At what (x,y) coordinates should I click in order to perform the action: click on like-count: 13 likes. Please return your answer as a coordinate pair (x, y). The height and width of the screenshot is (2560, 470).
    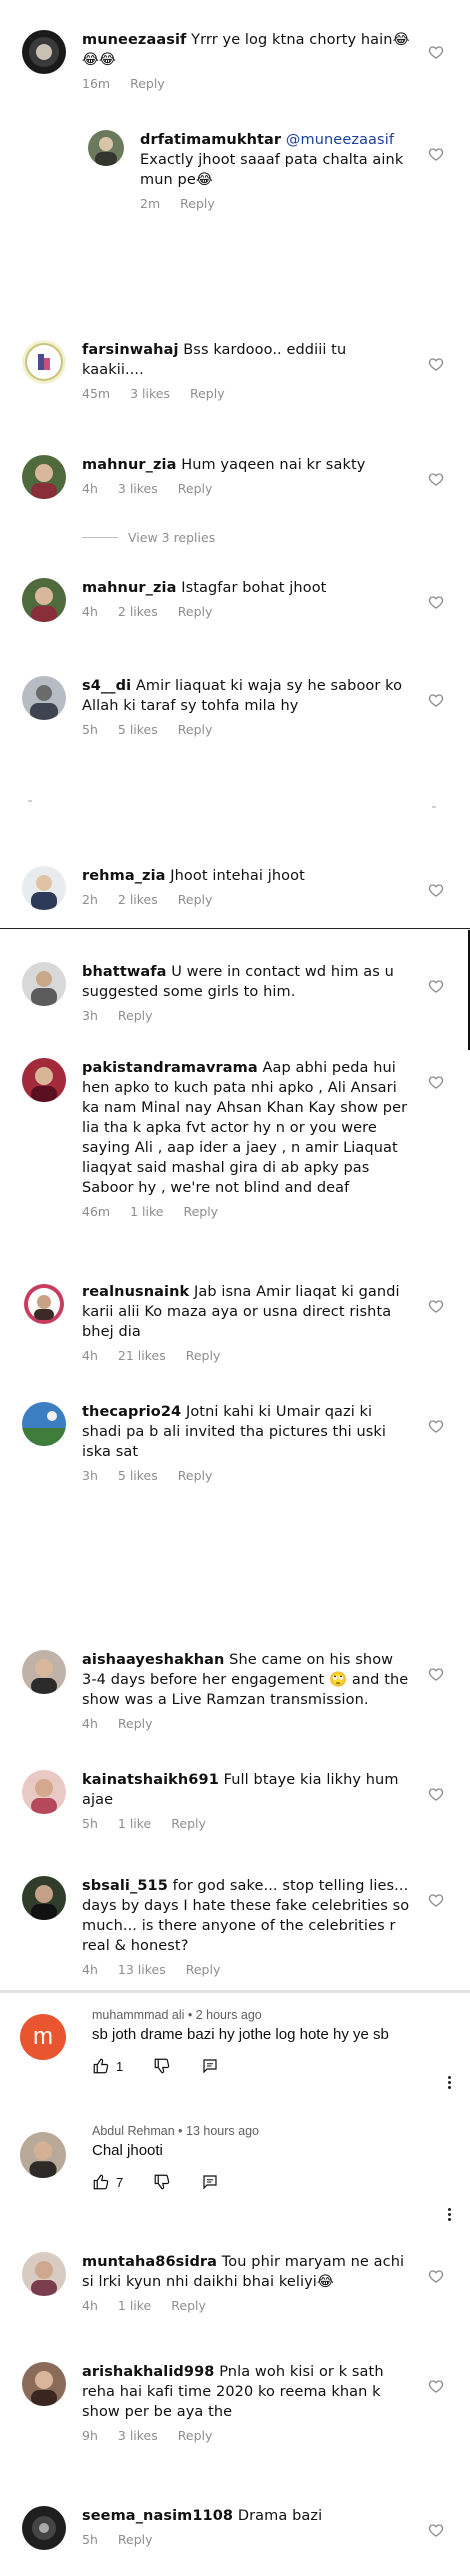
    Looking at the image, I should click on (142, 1969).